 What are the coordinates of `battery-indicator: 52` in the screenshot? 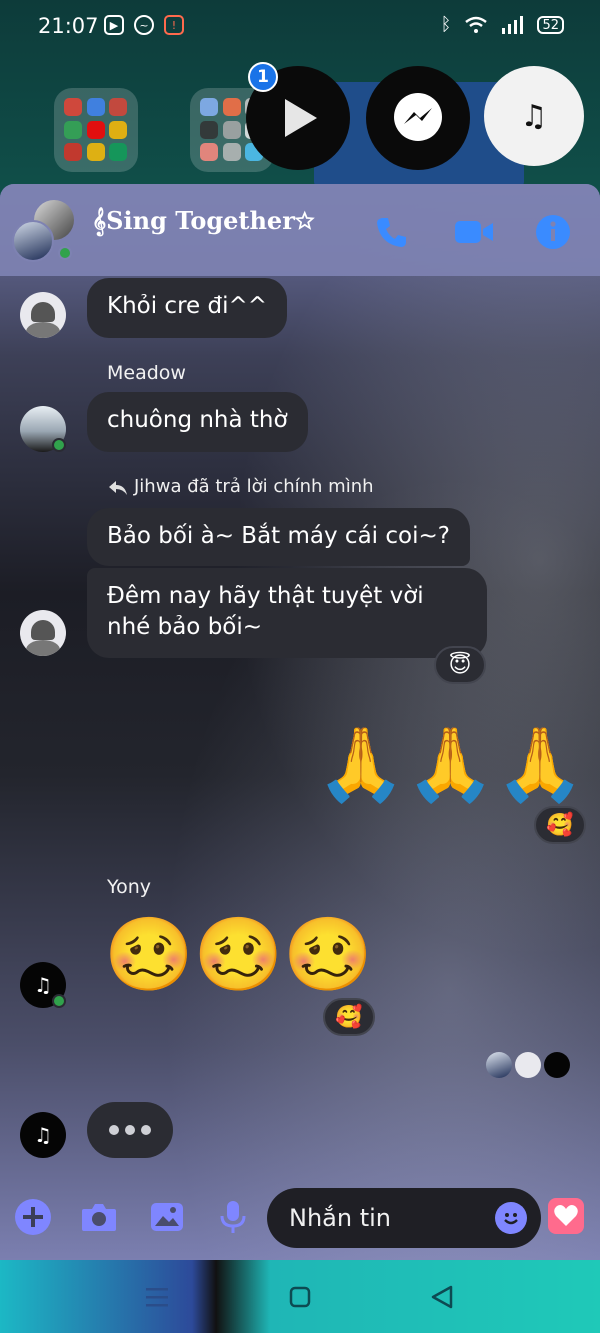 It's located at (550, 24).